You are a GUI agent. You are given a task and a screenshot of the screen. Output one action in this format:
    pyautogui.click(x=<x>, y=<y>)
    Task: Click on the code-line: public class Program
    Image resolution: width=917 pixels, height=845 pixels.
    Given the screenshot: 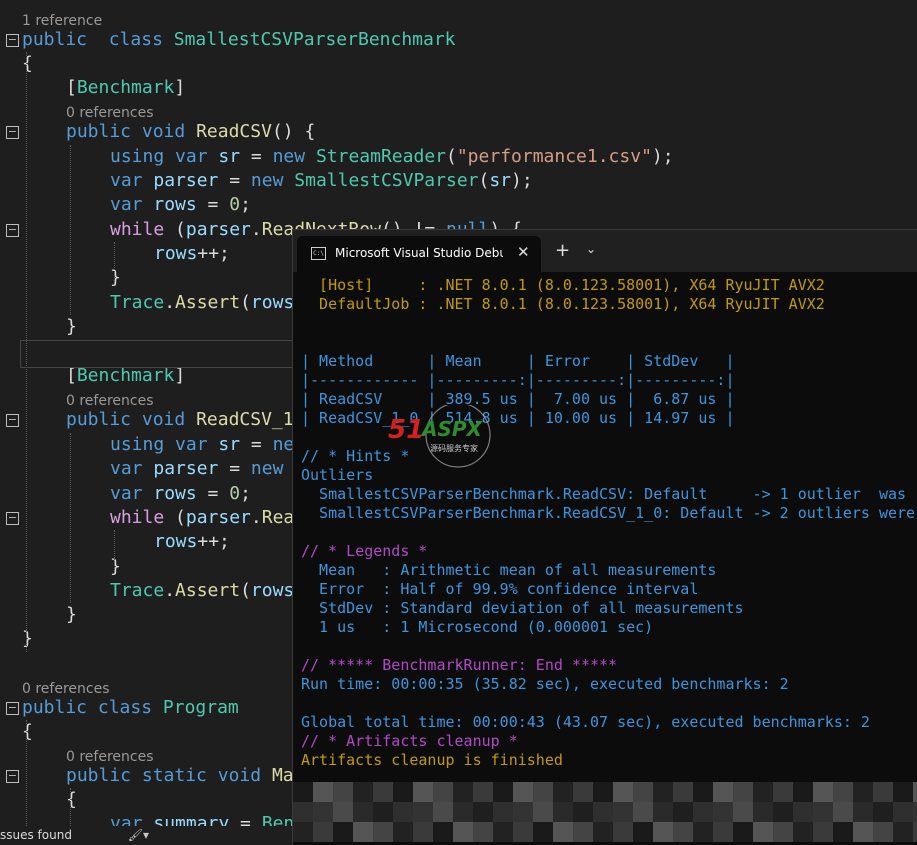 What is the action you would take?
    pyautogui.click(x=130, y=708)
    